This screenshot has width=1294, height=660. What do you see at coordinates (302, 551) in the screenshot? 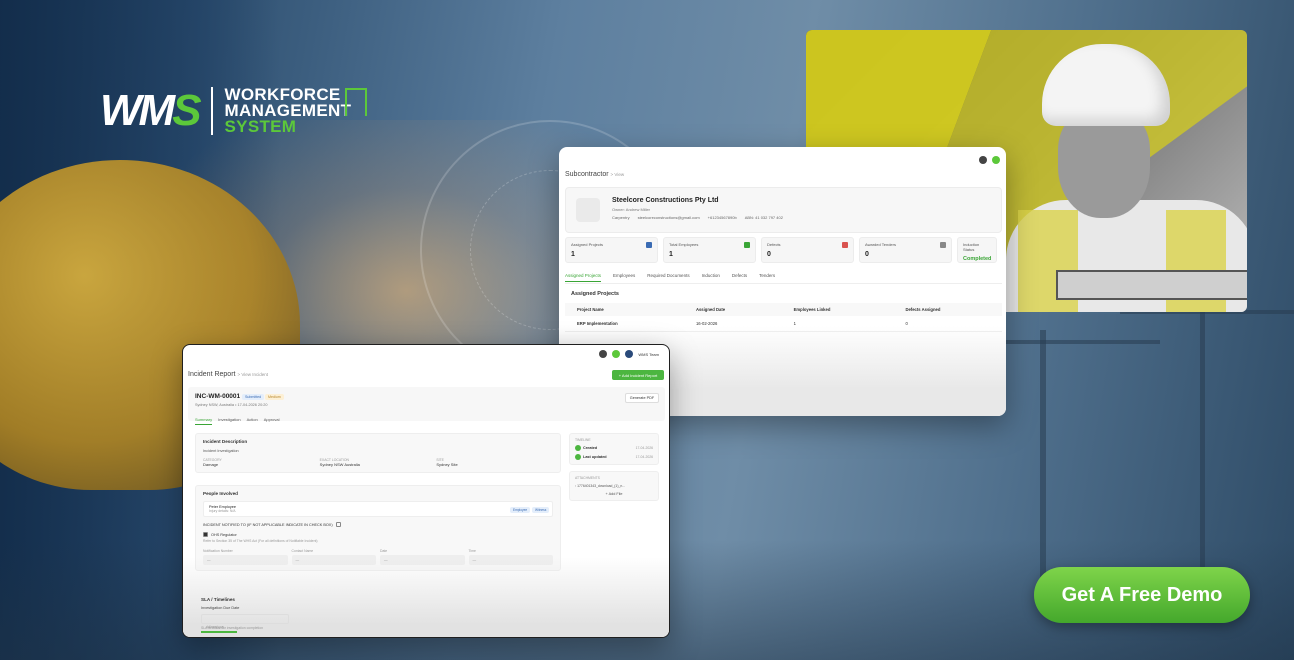
I see `field-label: Contact Name` at bounding box center [302, 551].